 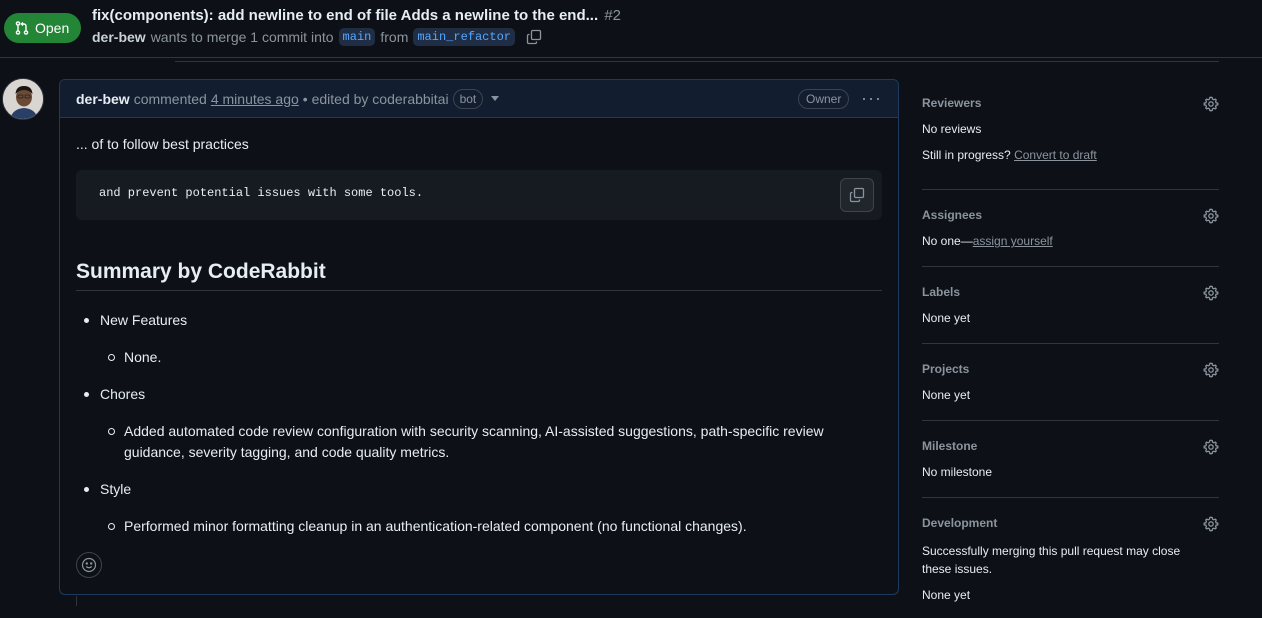 What do you see at coordinates (1070, 459) in the screenshot?
I see `sidebar-milestone: Milestone No milestone` at bounding box center [1070, 459].